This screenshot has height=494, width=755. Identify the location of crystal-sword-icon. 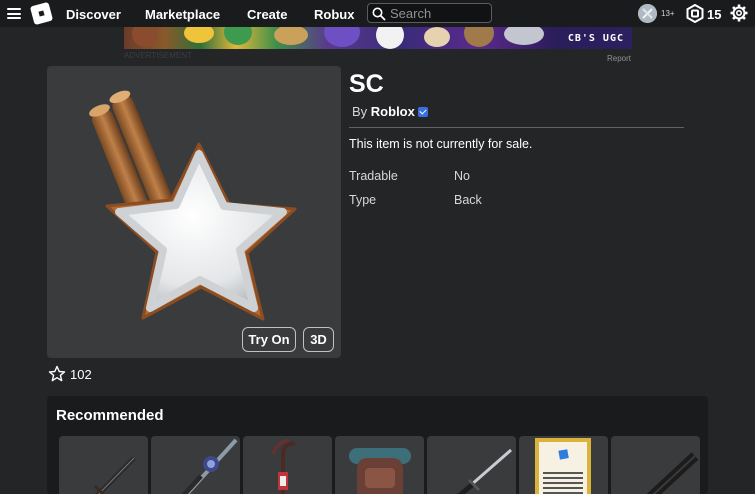
(209, 466).